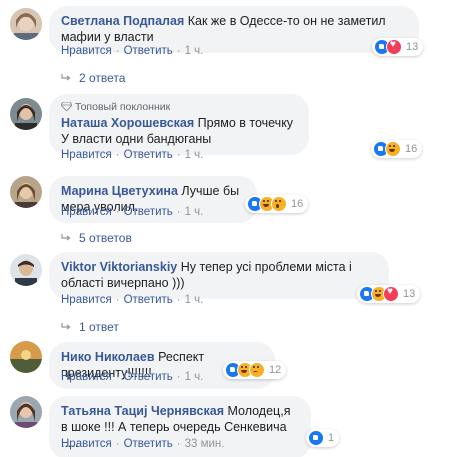 This screenshot has height=457, width=451. I want to click on view-replies-link: 2 ответа, so click(93, 78).